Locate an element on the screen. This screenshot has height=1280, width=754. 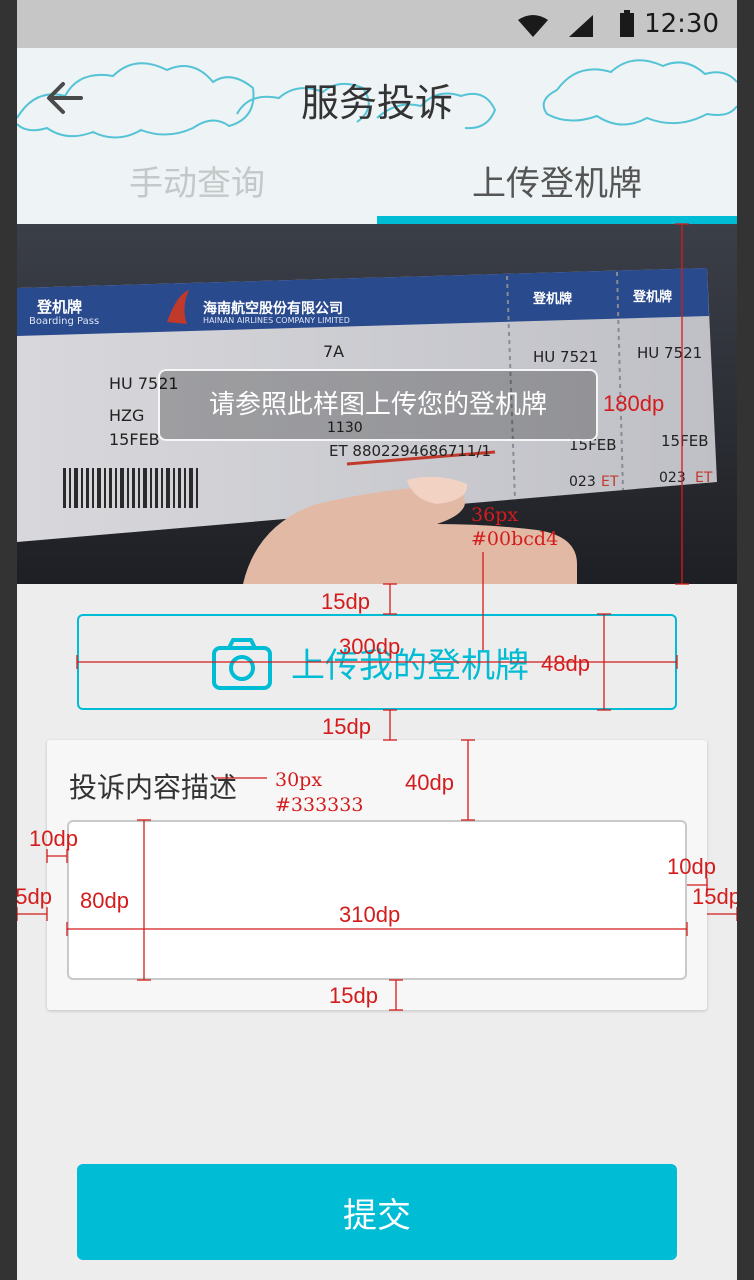
sample-hint-label: 请参照此样图上传您的登机牌 is located at coordinates (378, 405).